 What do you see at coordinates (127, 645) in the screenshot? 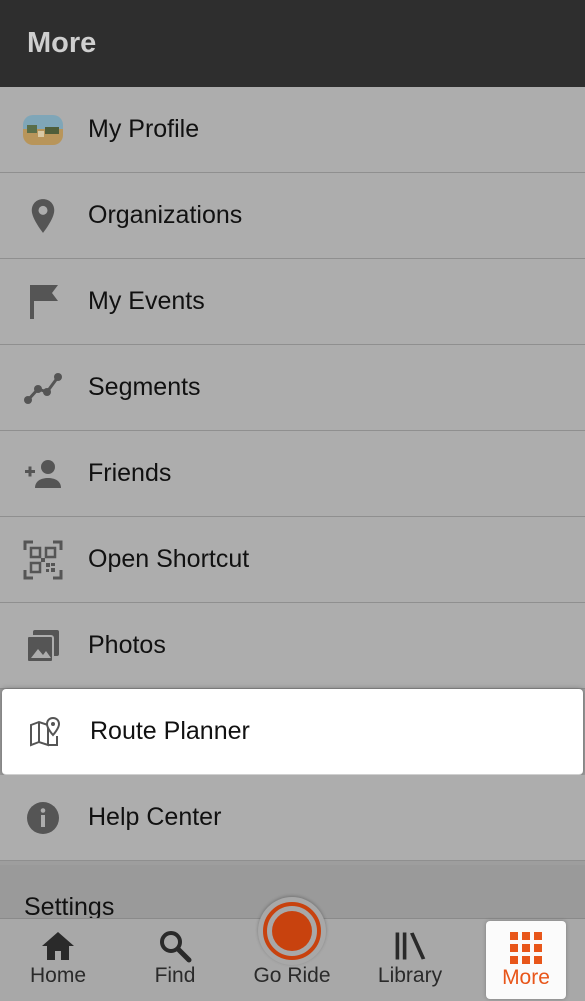
I see `menu-item-label: Photos` at bounding box center [127, 645].